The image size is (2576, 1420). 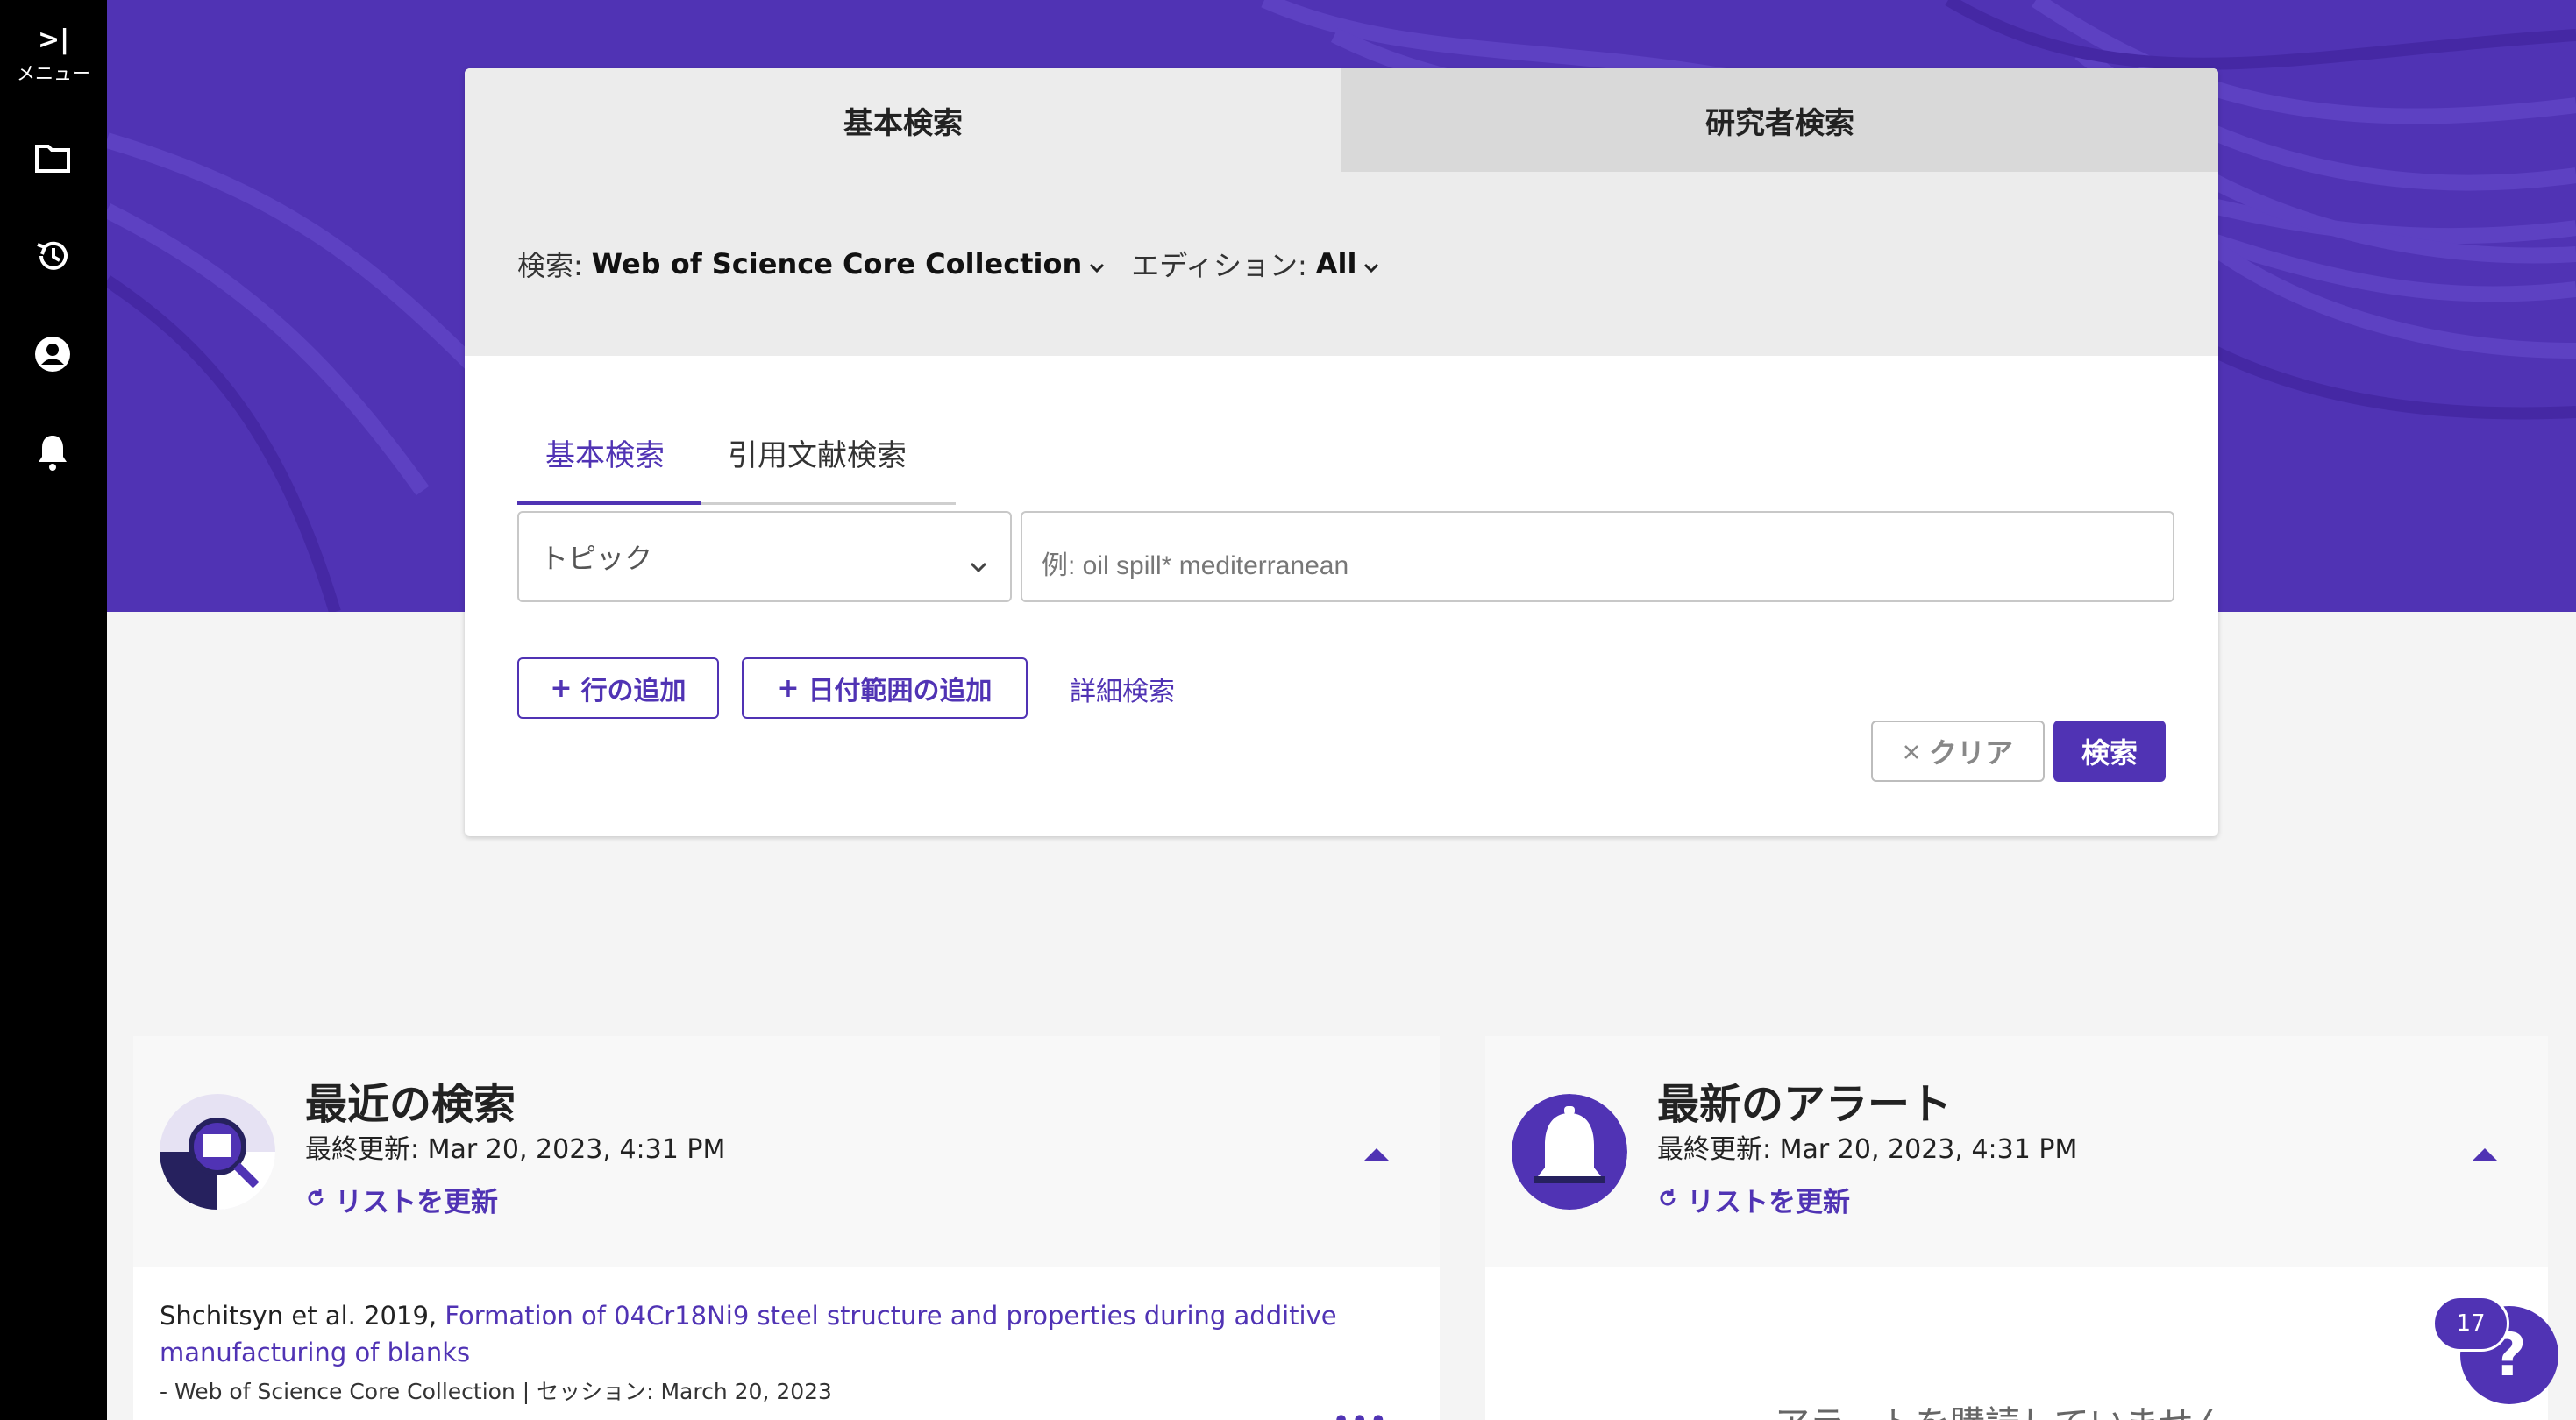 What do you see at coordinates (605, 453) in the screenshot?
I see `subtab-basic-search: 基本検索` at bounding box center [605, 453].